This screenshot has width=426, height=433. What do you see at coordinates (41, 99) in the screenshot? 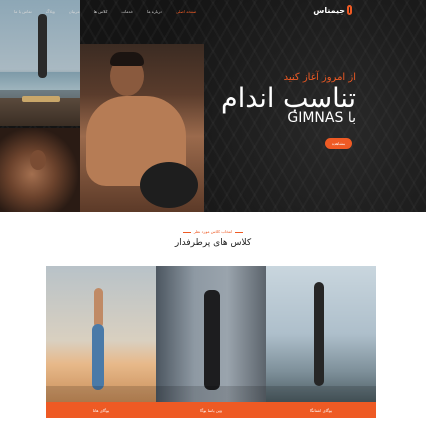
I see `yoga-mat` at bounding box center [41, 99].